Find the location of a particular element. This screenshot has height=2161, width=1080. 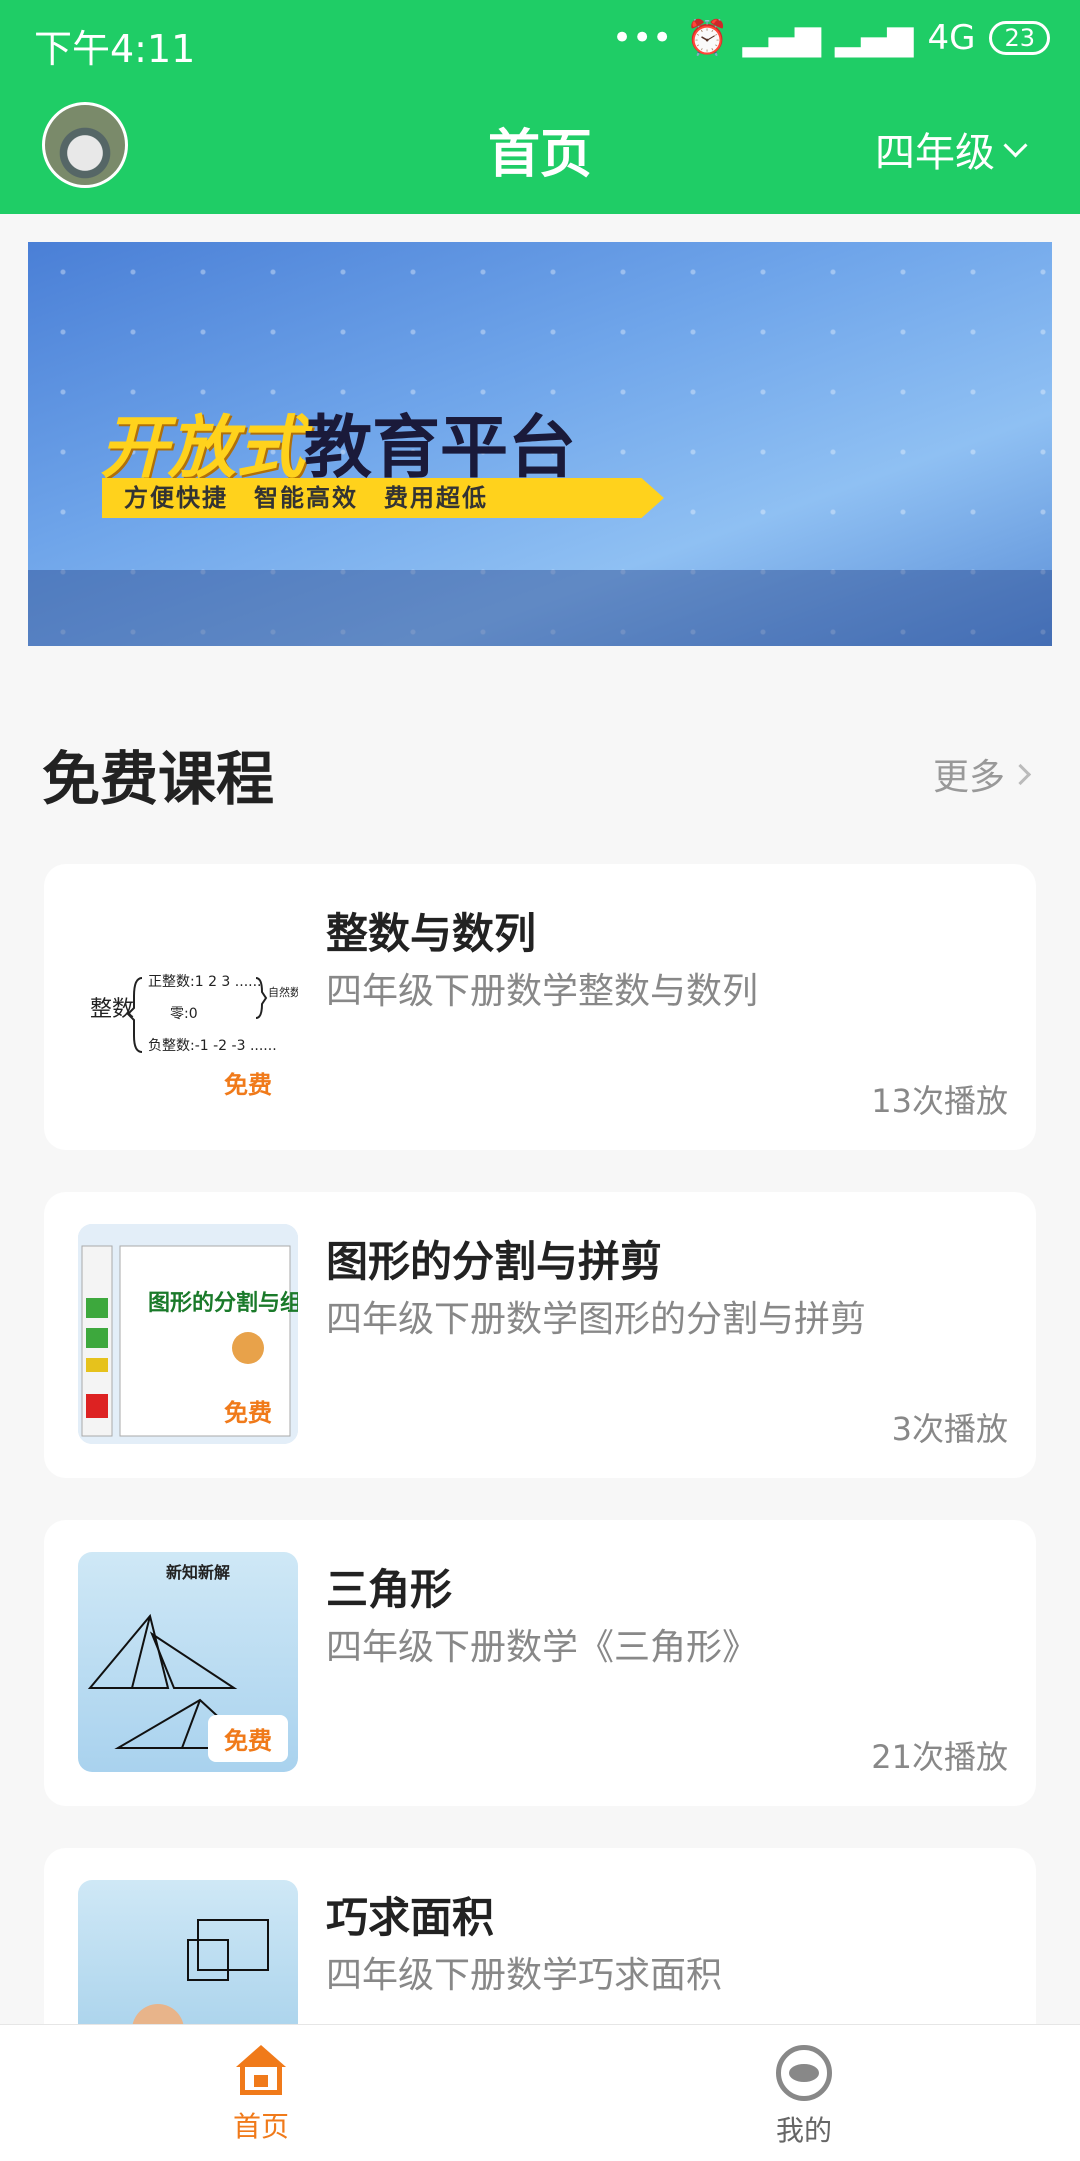

course-card: 新知新解 免费 三角形 四年级下册数学《三角形》 21次播放 is located at coordinates (540, 1663).